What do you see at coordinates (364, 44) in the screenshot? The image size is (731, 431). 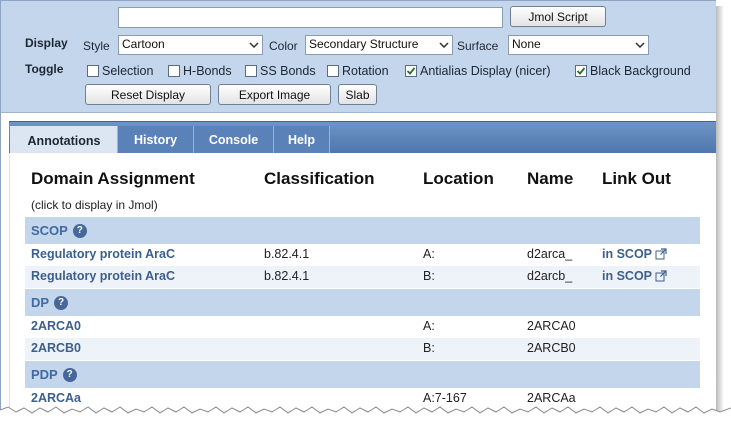 I see `color-select-value: Secondary Structure` at bounding box center [364, 44].